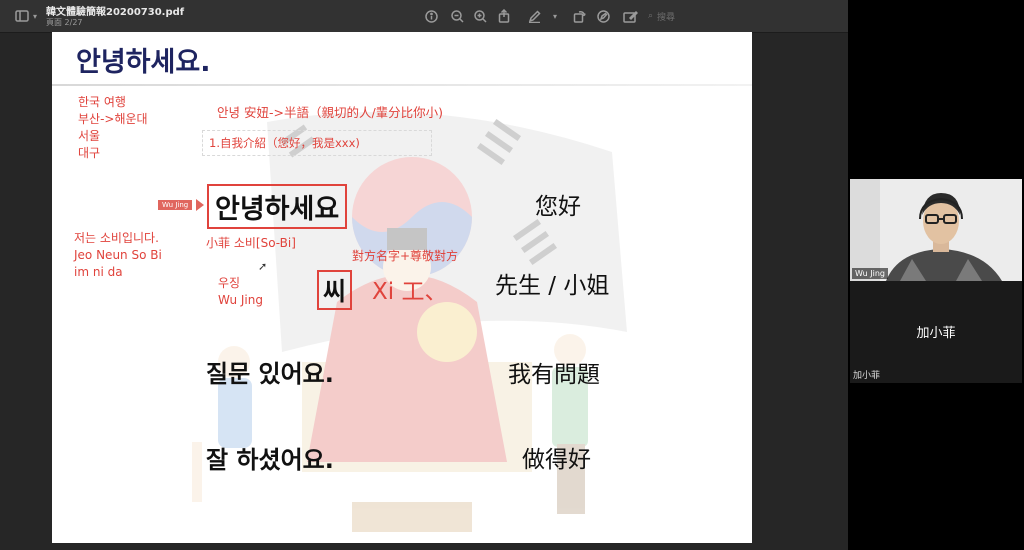  What do you see at coordinates (552, 286) in the screenshot?
I see `ssi-chinese: 先生 / 小姐` at bounding box center [552, 286].